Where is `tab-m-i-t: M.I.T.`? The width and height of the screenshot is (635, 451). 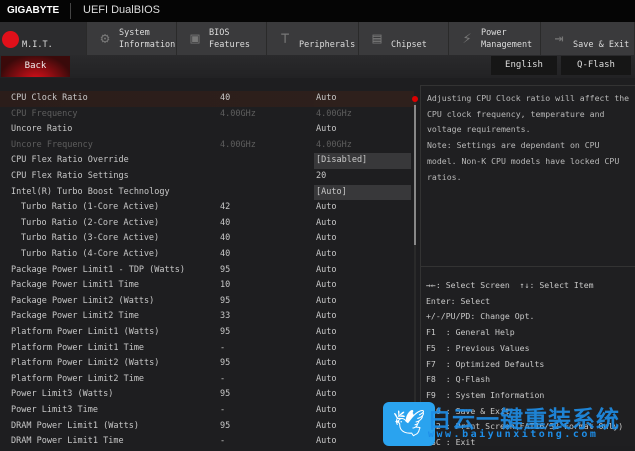
tab-m-i-t: M.I.T. is located at coordinates (43, 38).